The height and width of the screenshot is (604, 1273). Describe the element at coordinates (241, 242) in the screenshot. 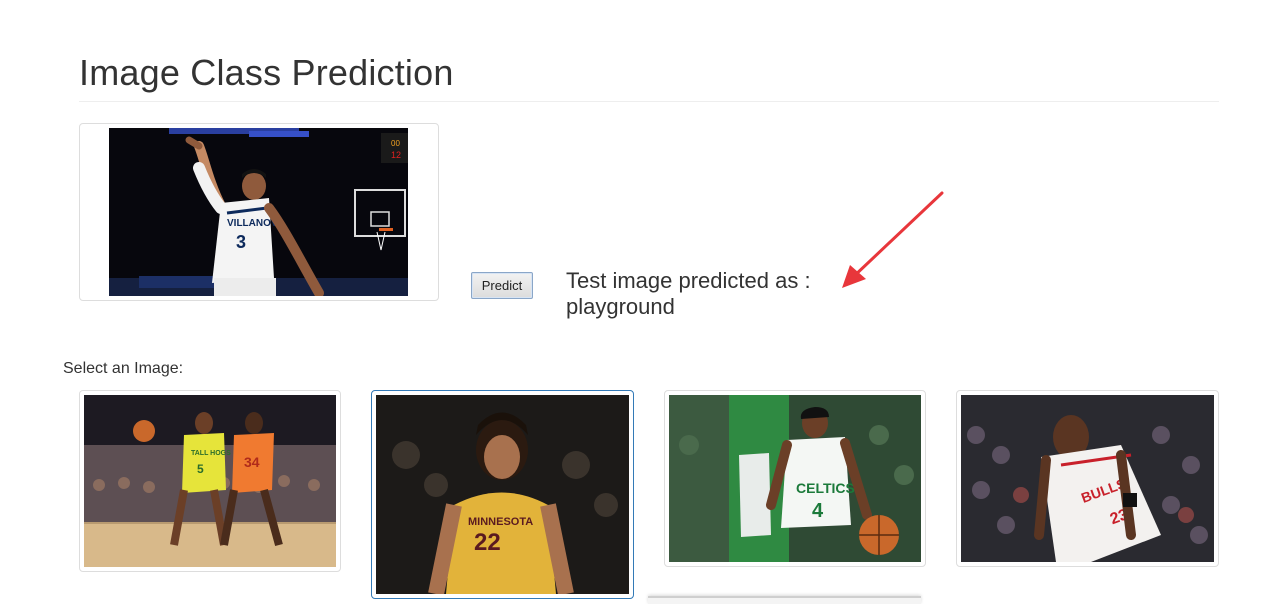

I see `preview-jersey-number: 3` at that location.